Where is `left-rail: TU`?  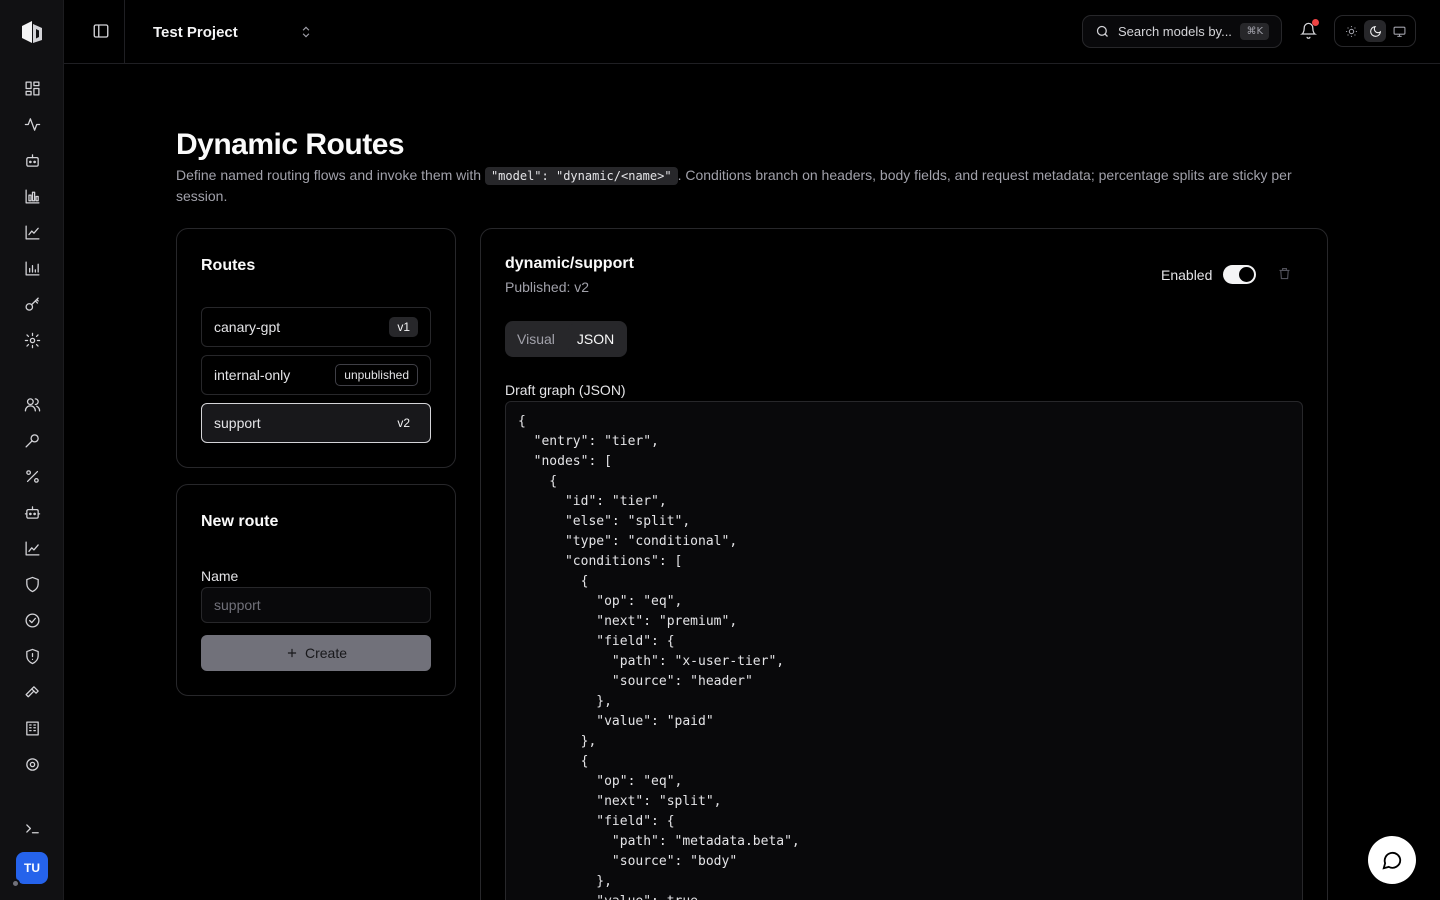
left-rail: TU is located at coordinates (32, 450).